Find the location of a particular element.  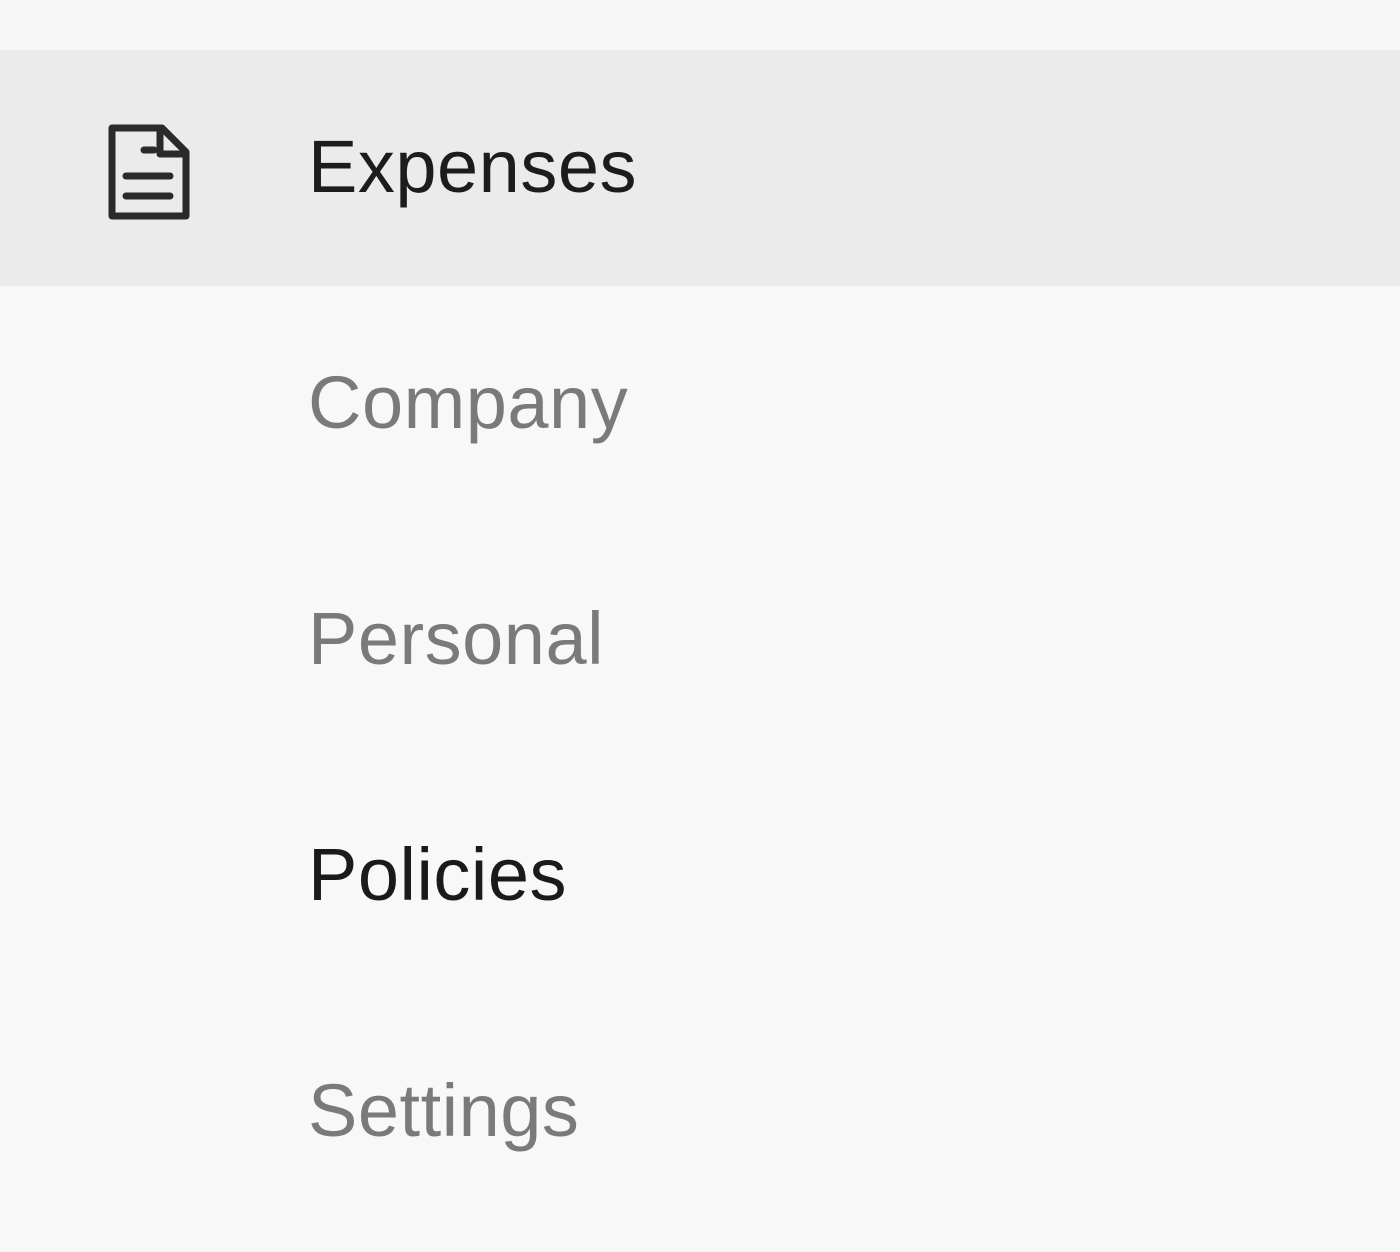

nav-top-spacer is located at coordinates (700, 25).